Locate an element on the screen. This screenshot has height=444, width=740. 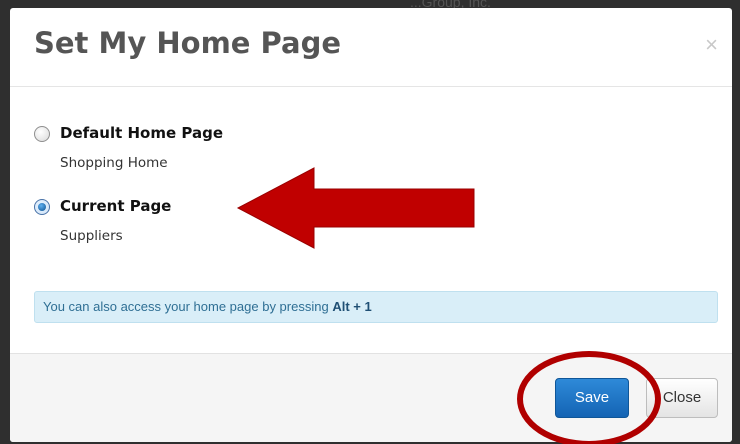
close-button: Close is located at coordinates (682, 398).